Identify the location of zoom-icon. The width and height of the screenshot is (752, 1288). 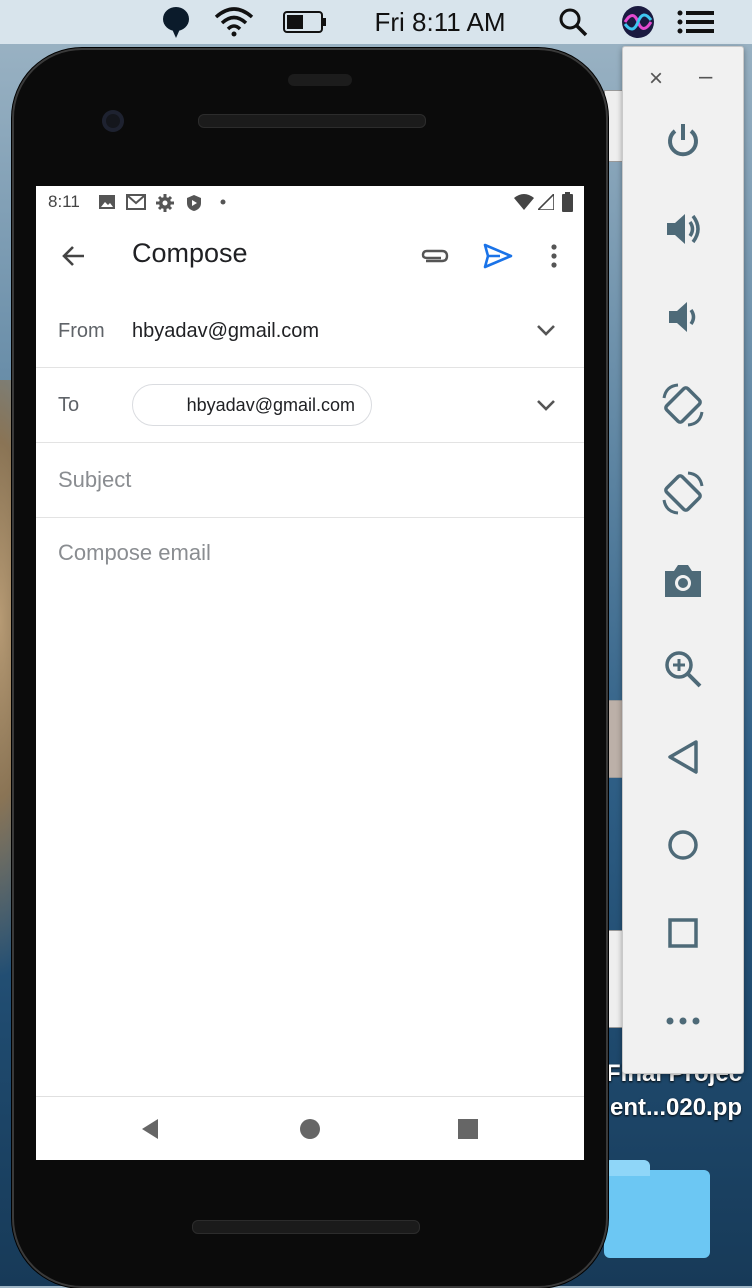
(683, 669).